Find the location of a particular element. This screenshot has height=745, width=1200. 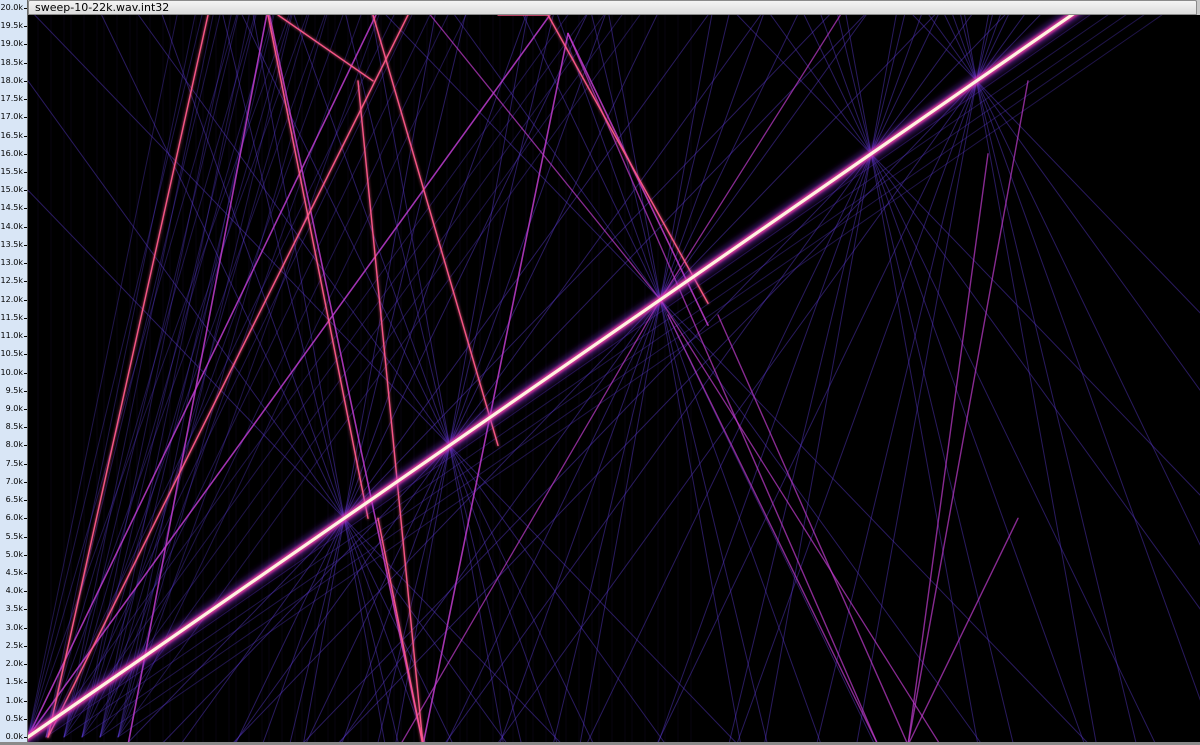

ruler-label: 0.5k is located at coordinates (14, 718).